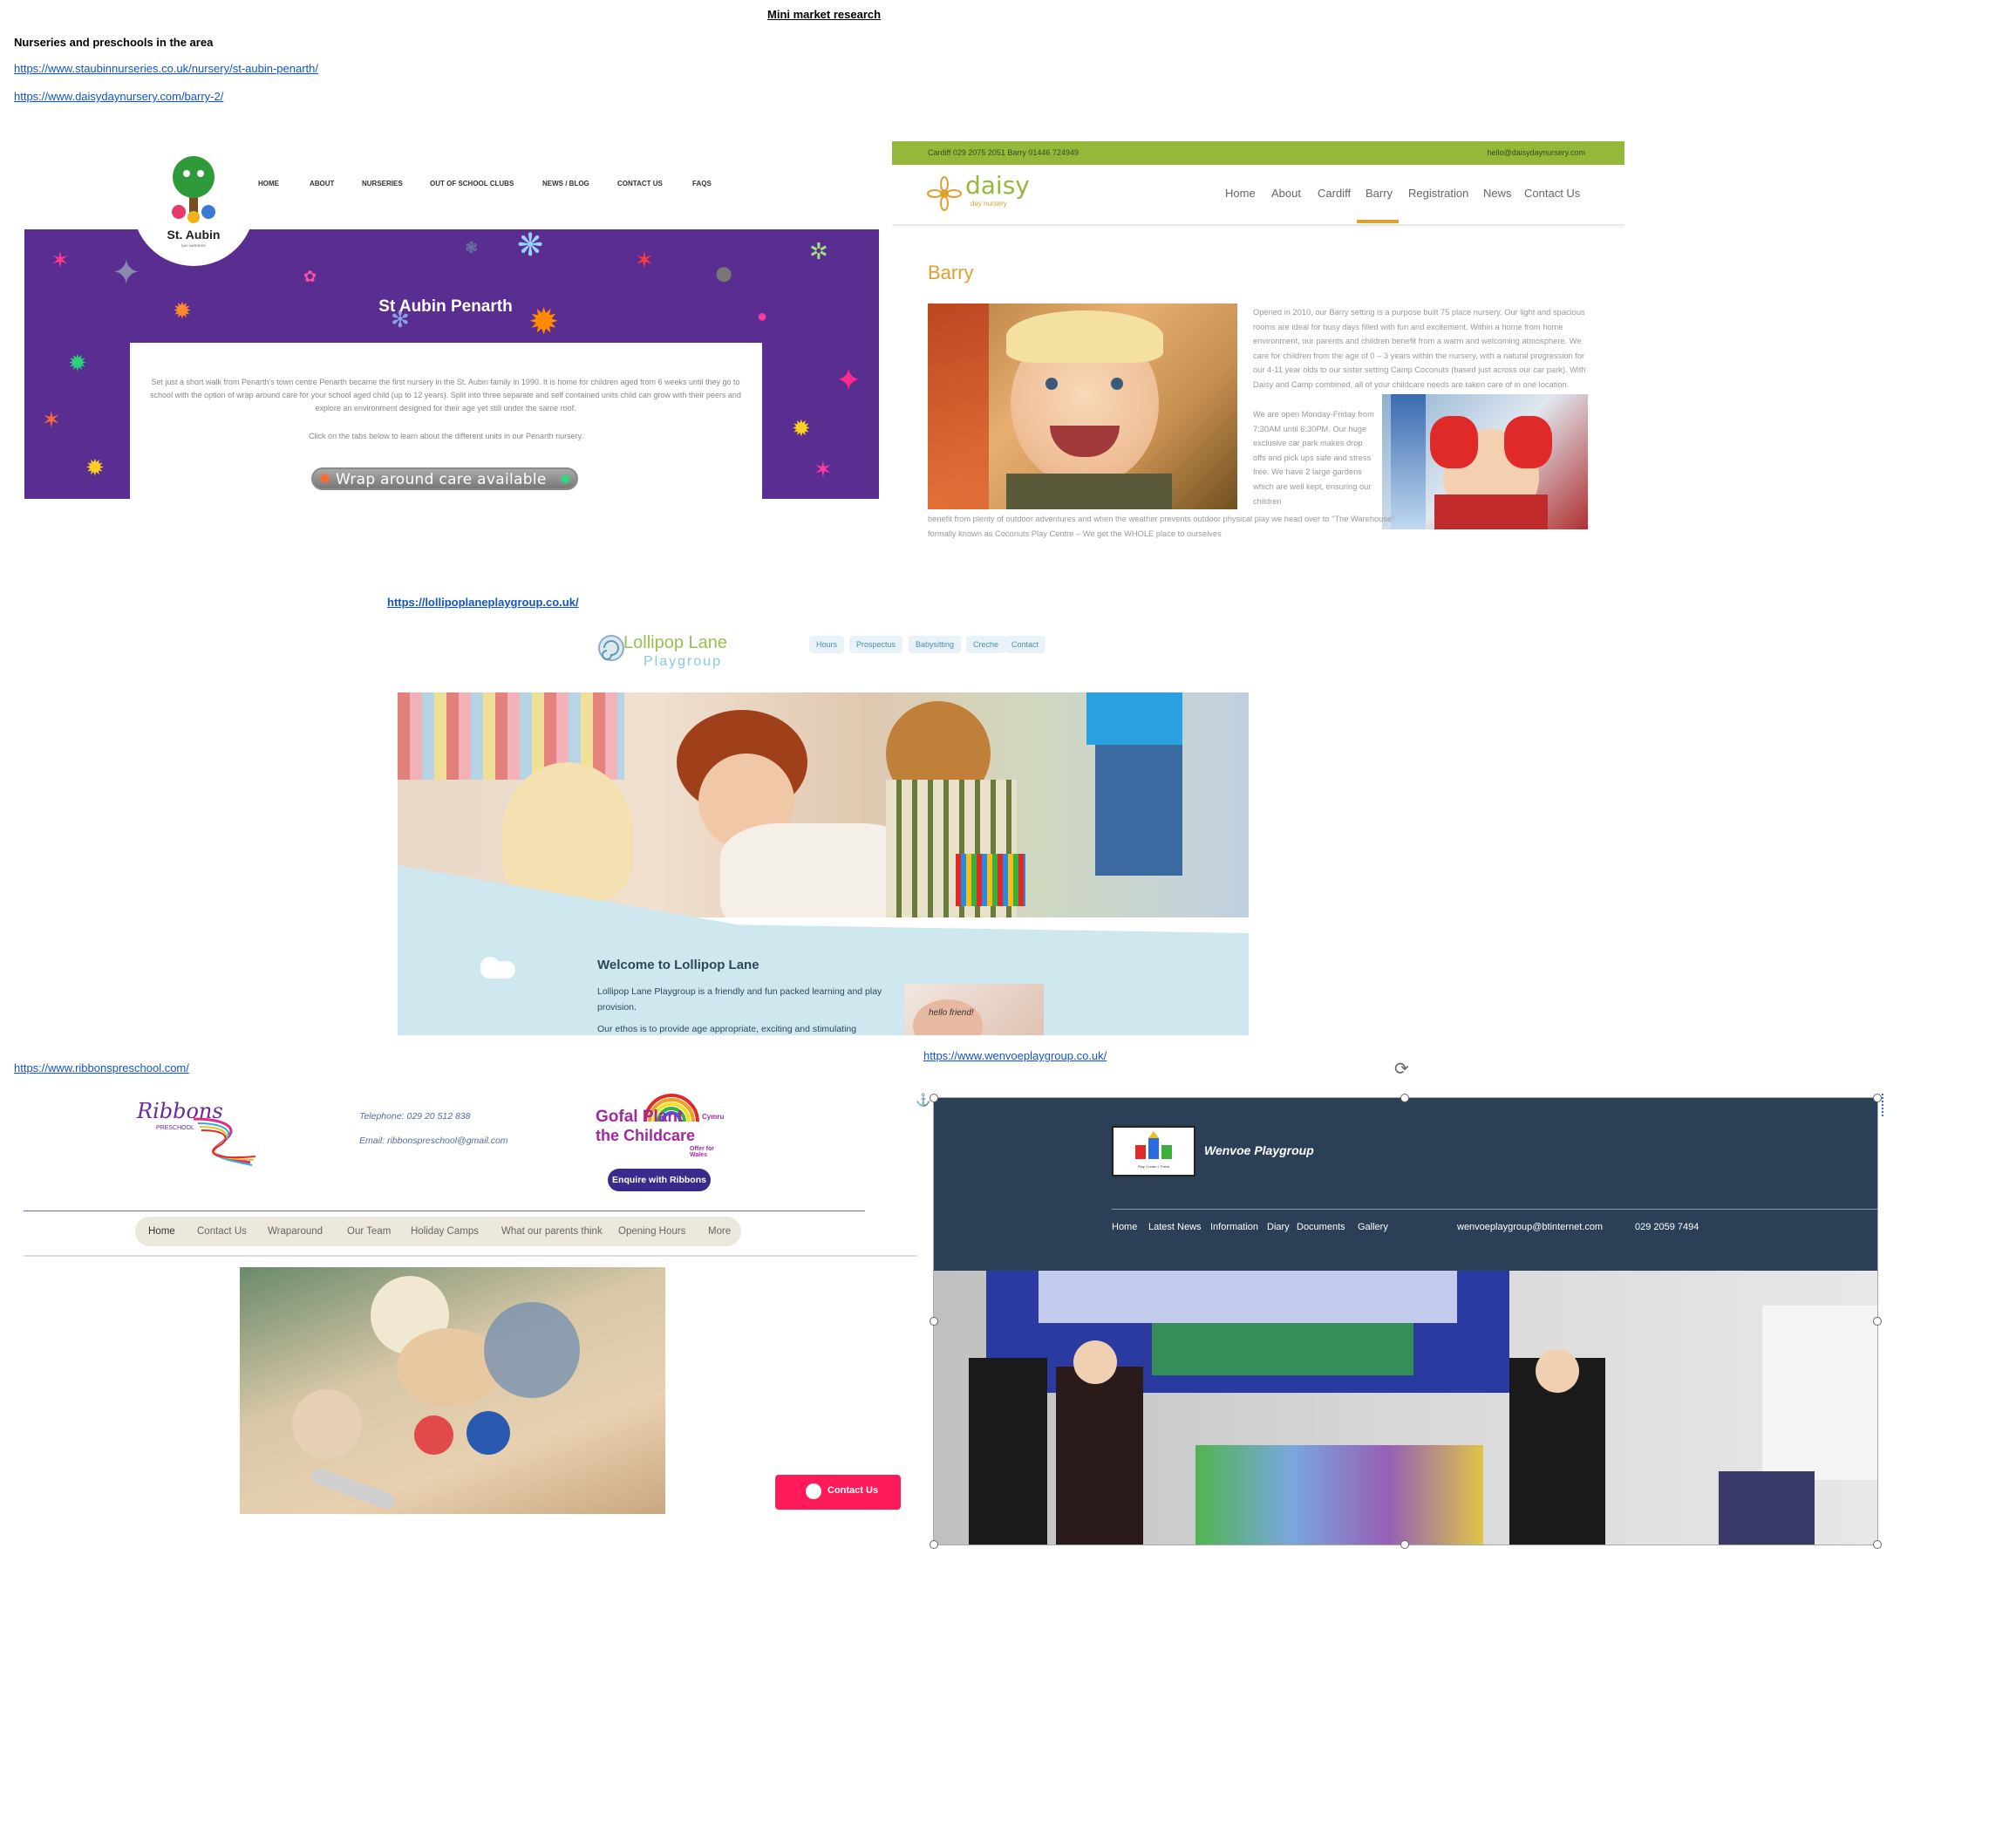 The width and height of the screenshot is (2016, 1821). What do you see at coordinates (640, 184) in the screenshot?
I see `st-aubin-nav-contact: CONTACT US` at bounding box center [640, 184].